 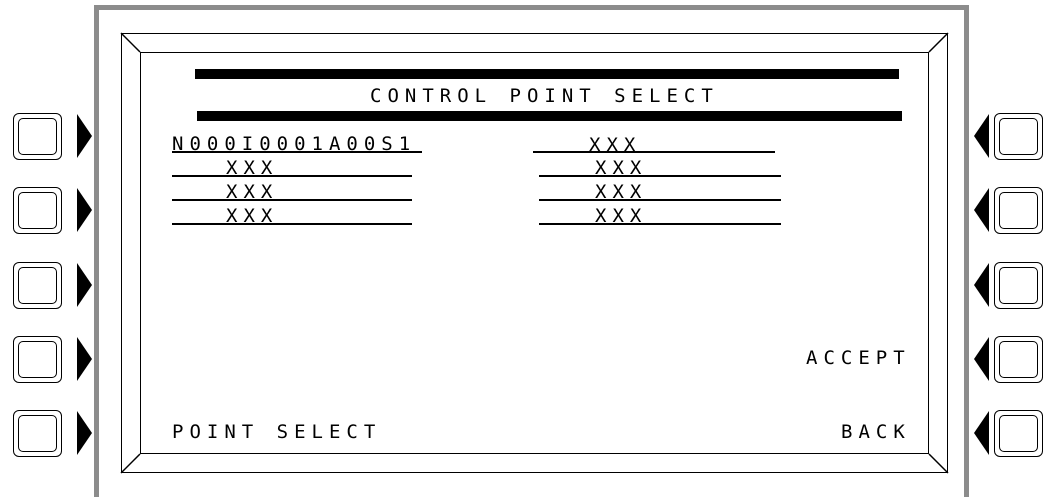 I want to click on left-soft-key-1-arrow-icon, so click(x=84, y=136).